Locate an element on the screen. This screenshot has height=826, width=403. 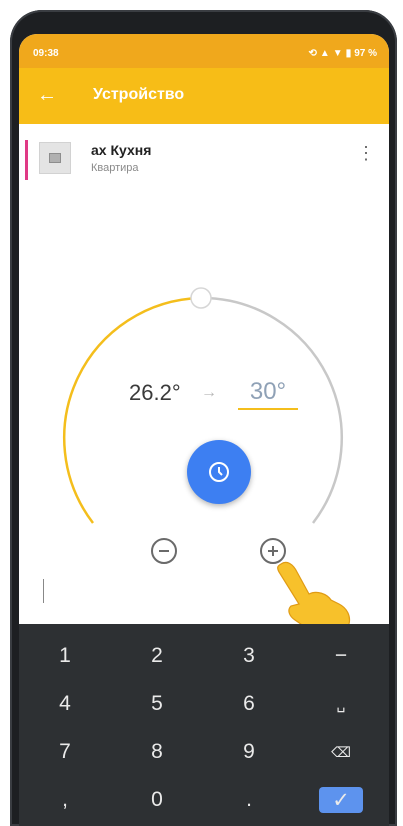
key-backspace: ⌫ is located at coordinates (341, 752).